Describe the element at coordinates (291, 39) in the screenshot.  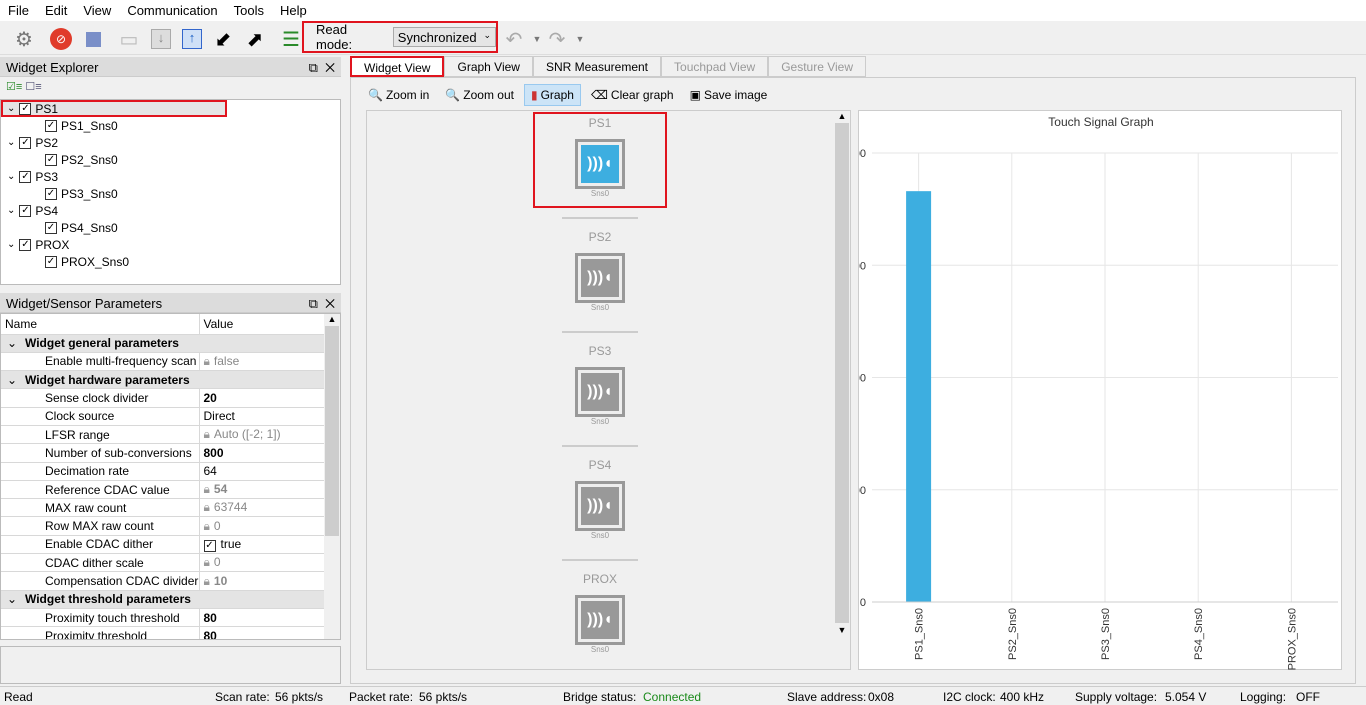
I see `log-icon: ☰` at that location.